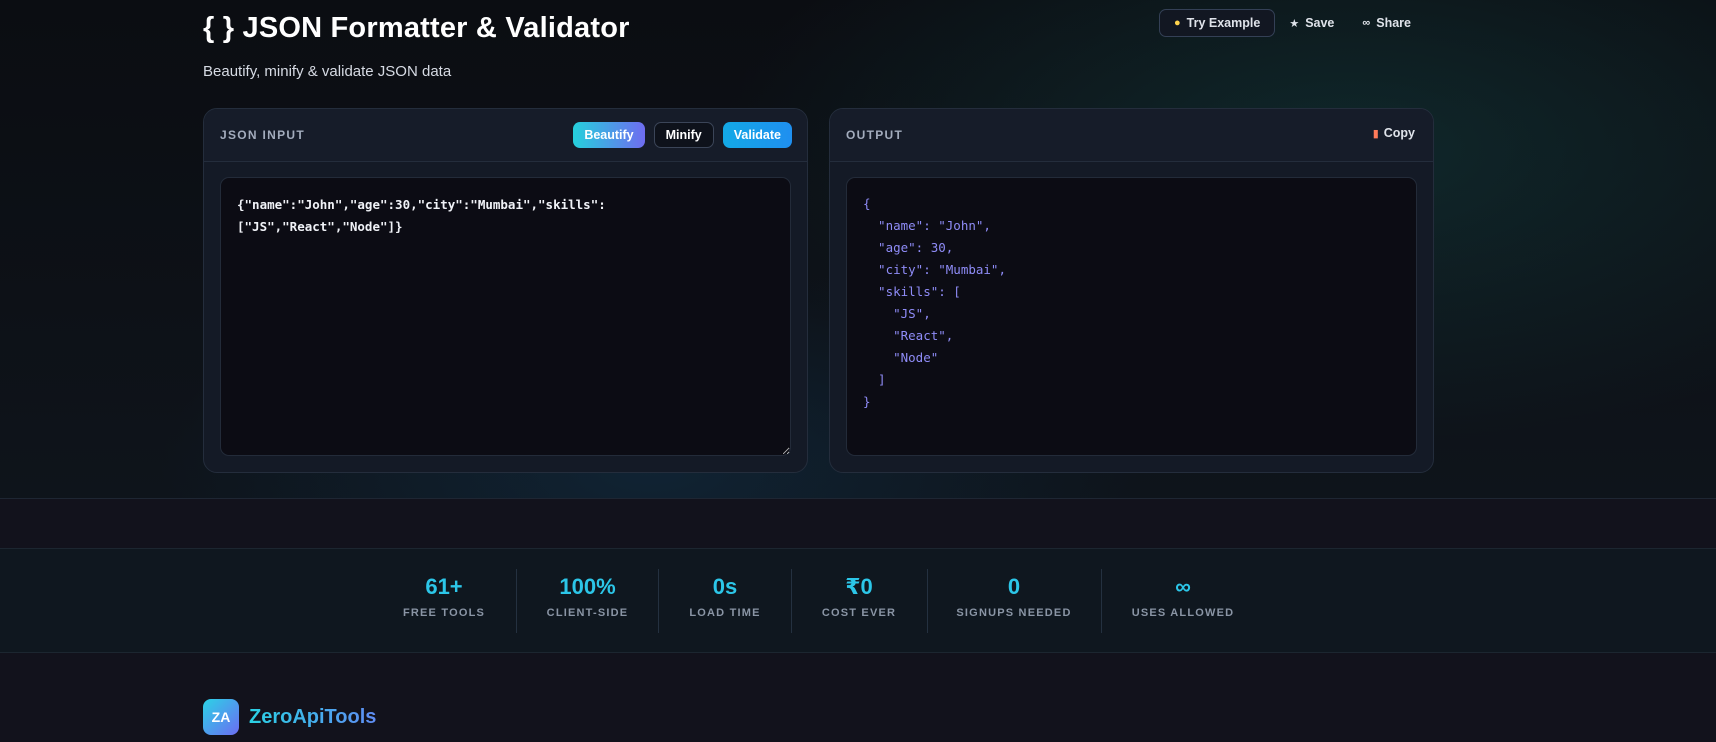 This screenshot has height=742, width=1716. I want to click on clipboard-icon: ▮, so click(1375, 133).